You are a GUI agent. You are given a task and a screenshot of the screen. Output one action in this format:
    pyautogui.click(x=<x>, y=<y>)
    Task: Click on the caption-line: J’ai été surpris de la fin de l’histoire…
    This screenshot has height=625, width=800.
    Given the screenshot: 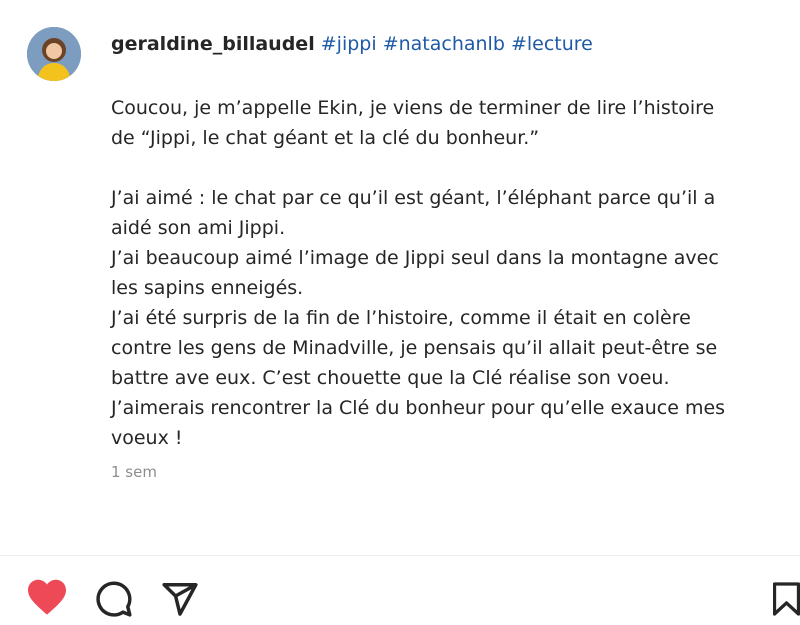 What is the action you would take?
    pyautogui.click(x=401, y=318)
    